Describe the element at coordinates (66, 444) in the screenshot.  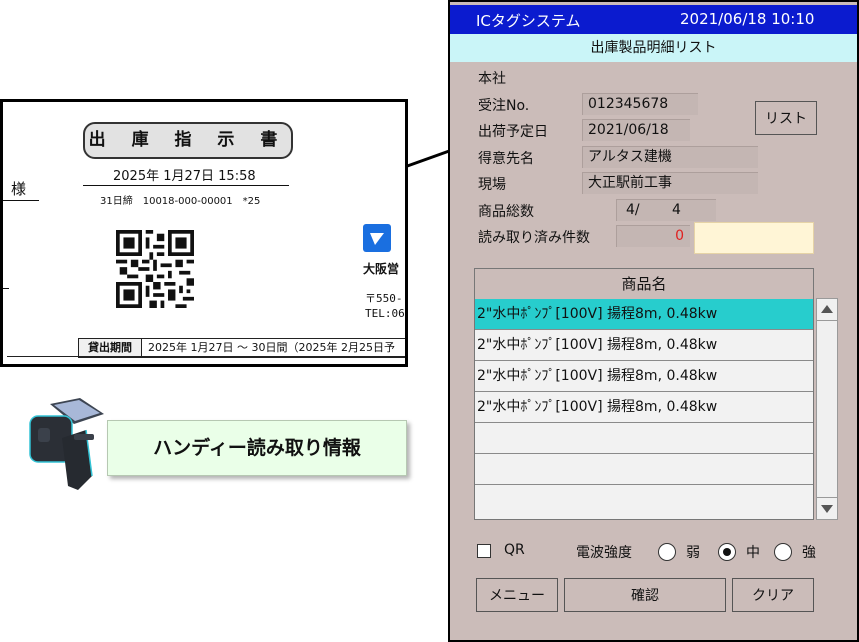
I see `handheld-scanner-icon` at that location.